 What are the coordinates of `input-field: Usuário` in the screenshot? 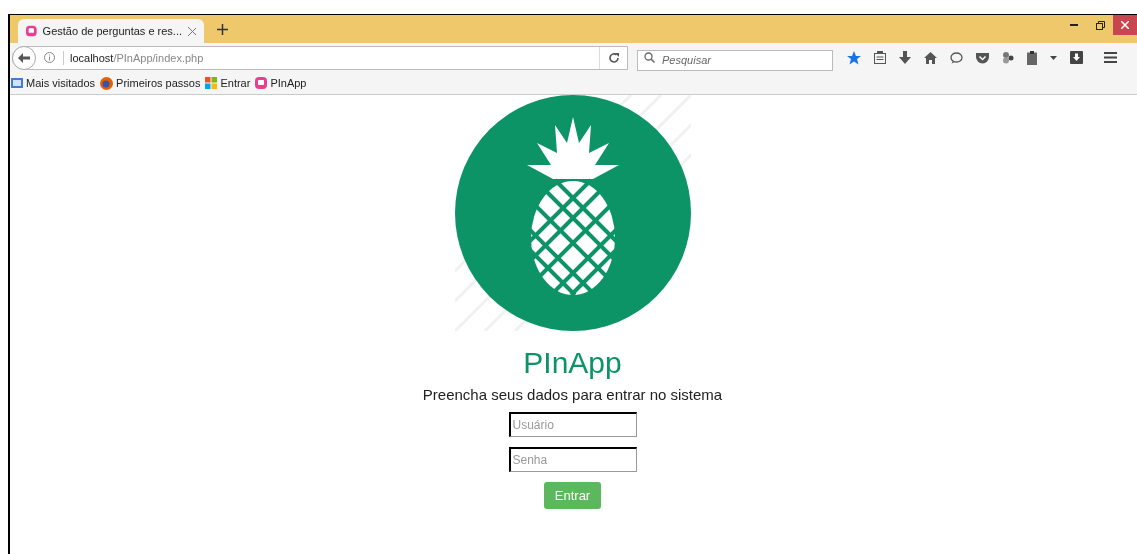 It's located at (572, 424).